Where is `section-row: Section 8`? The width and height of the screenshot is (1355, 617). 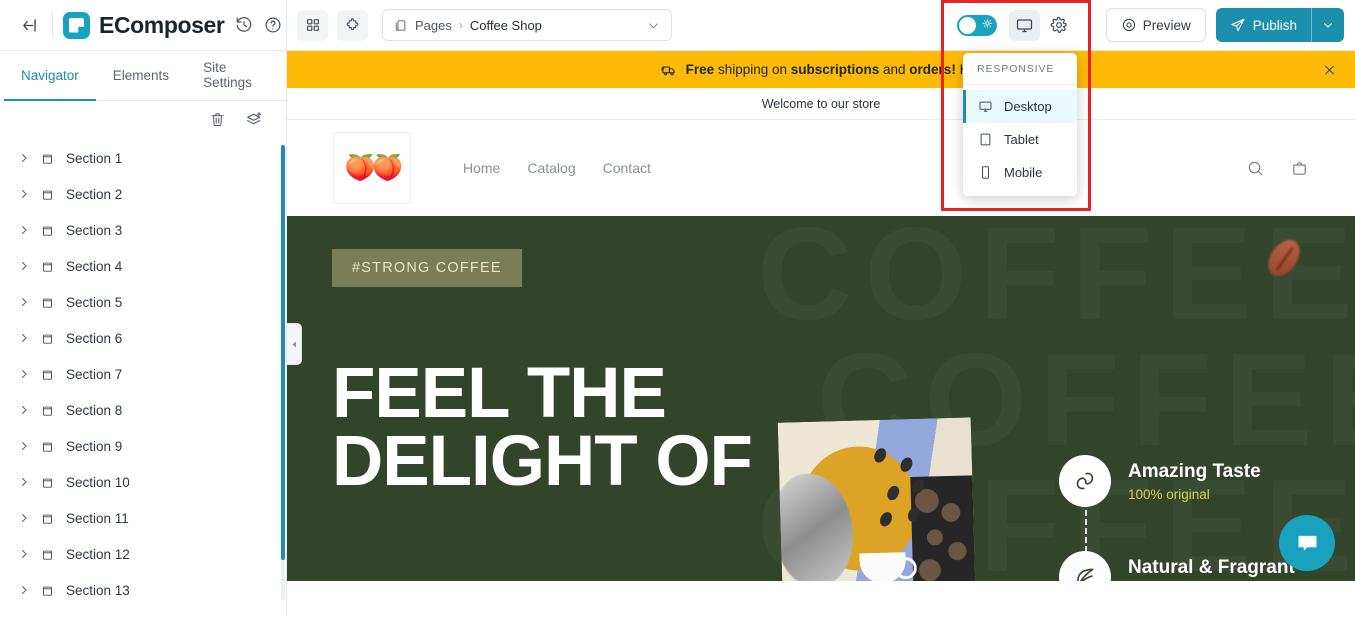
section-row: Section 8 is located at coordinates (143, 410).